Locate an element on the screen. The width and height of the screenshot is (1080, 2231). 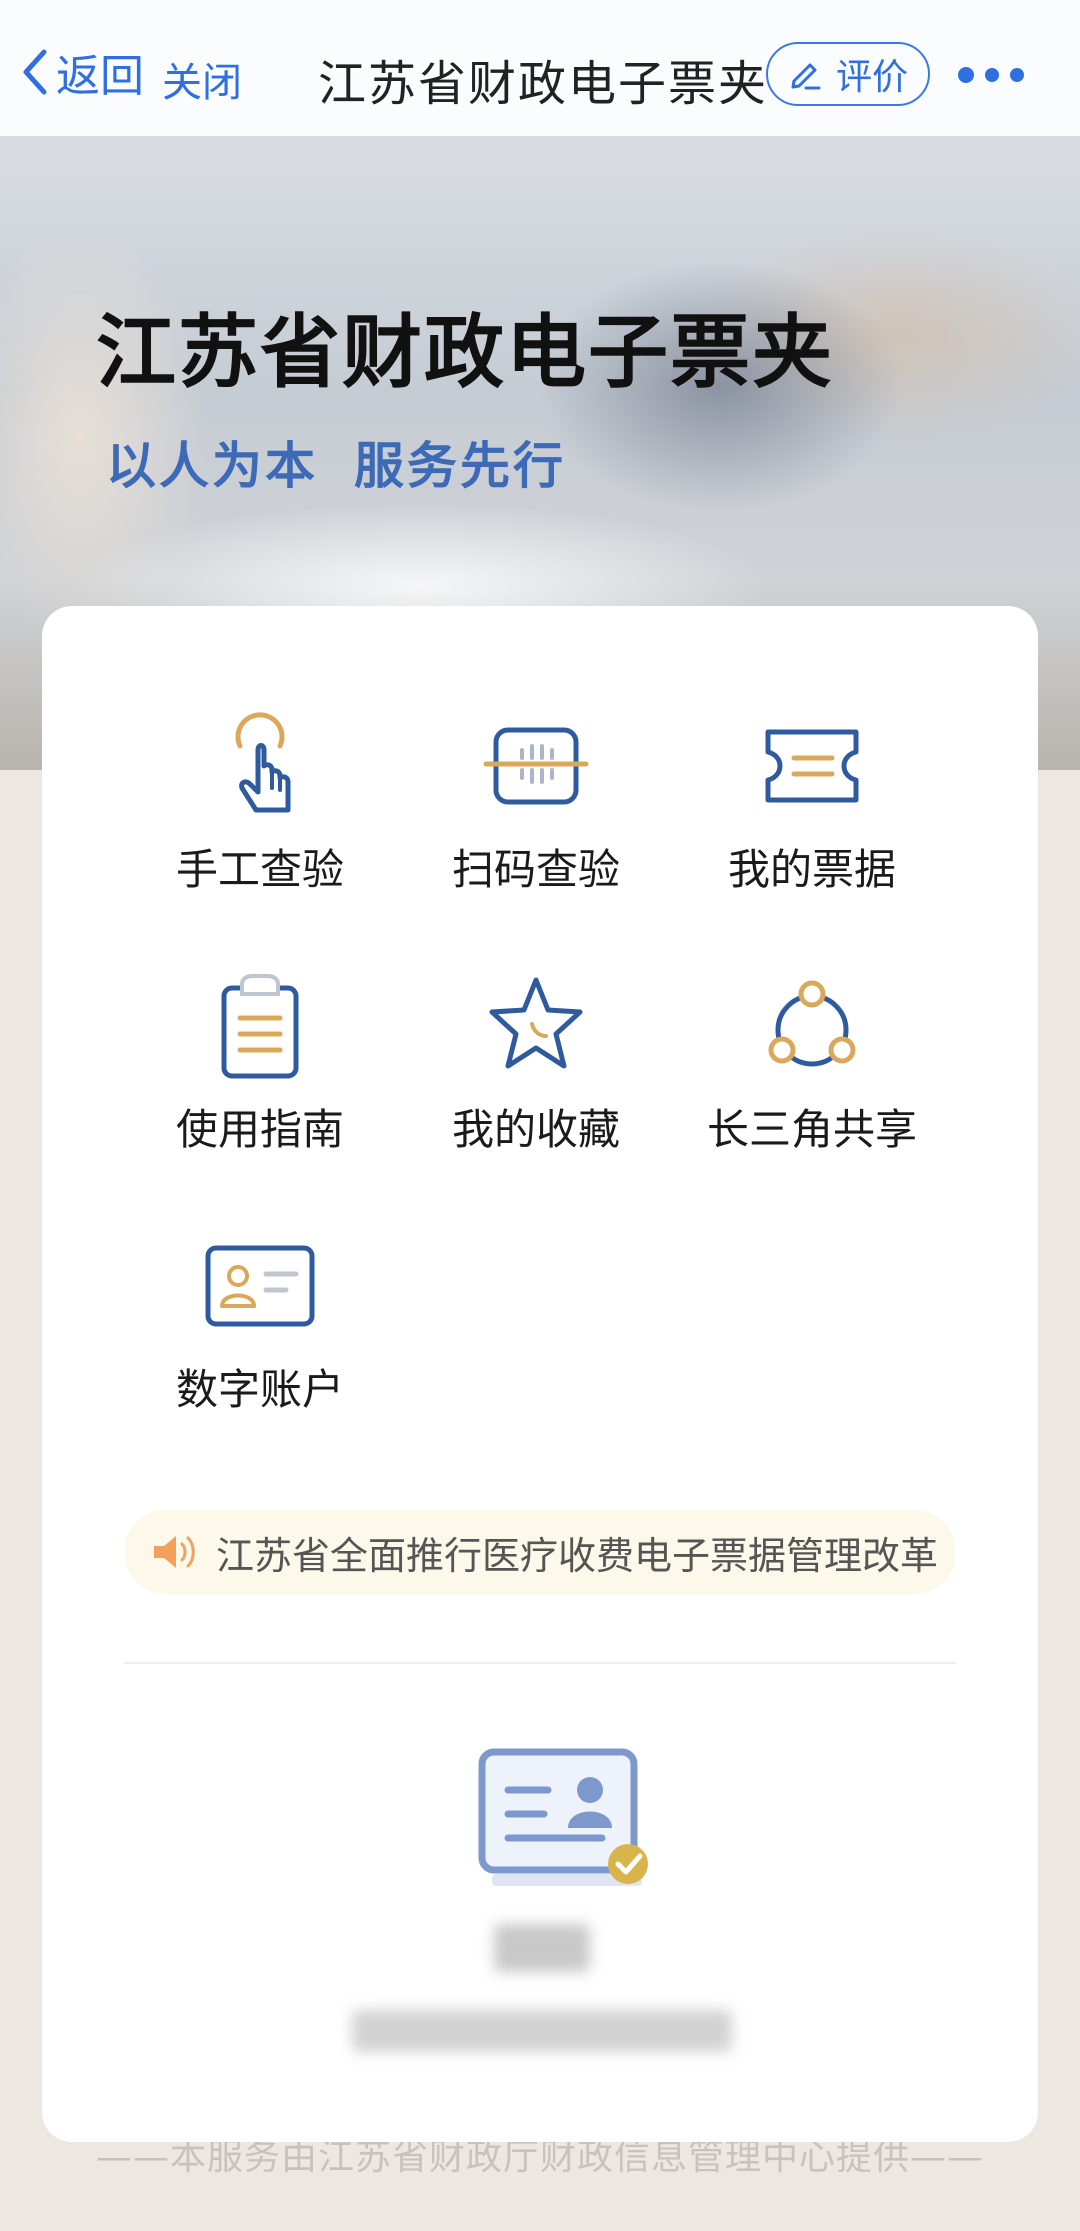
menu-item-user-guide: 使用指南 is located at coordinates (260, 1061).